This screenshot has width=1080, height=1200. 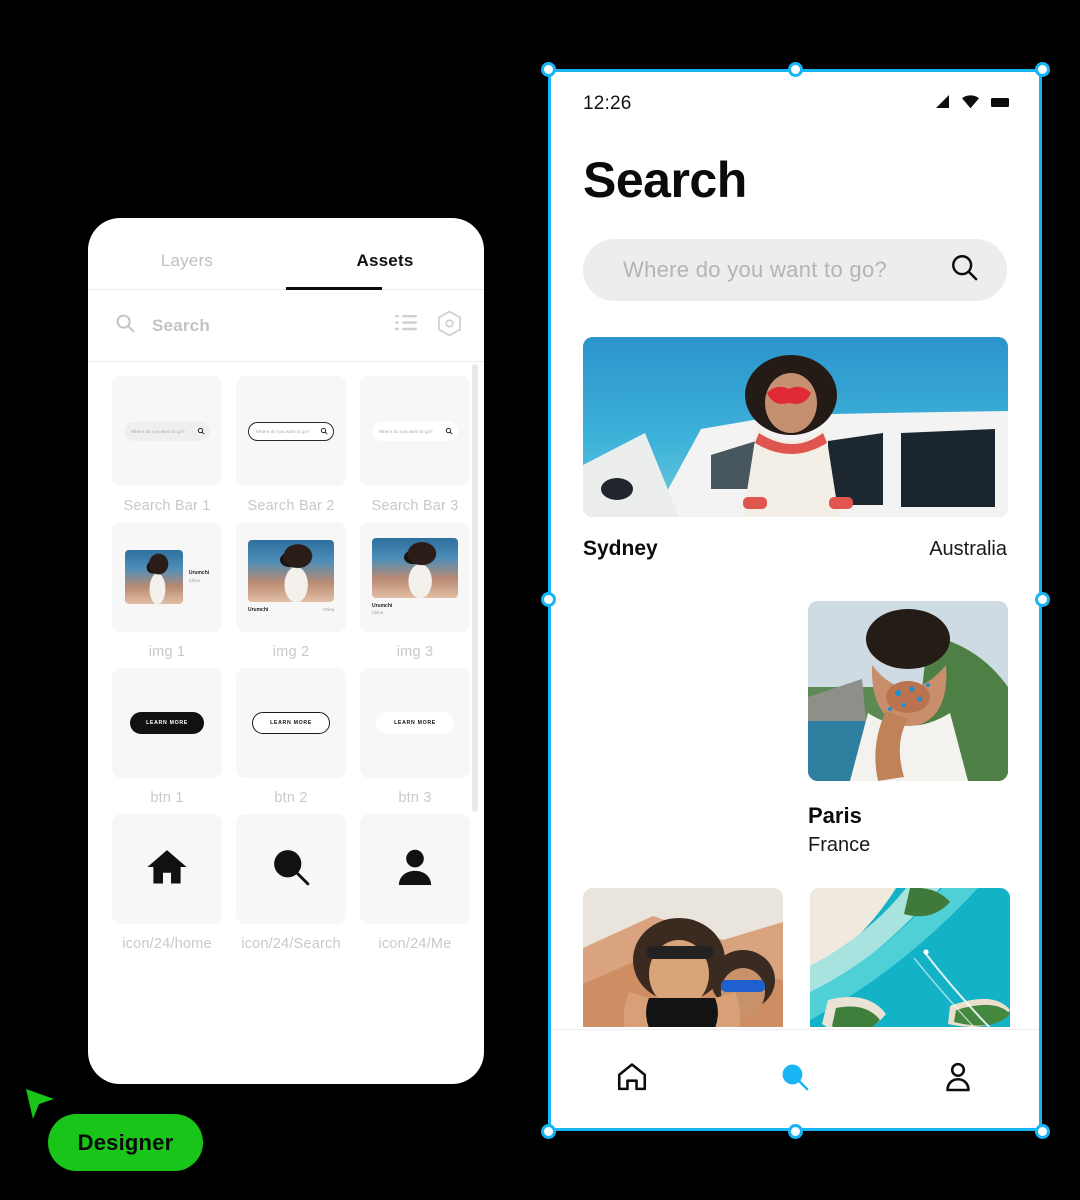 I want to click on asset-thumb-icon-me, so click(x=415, y=869).